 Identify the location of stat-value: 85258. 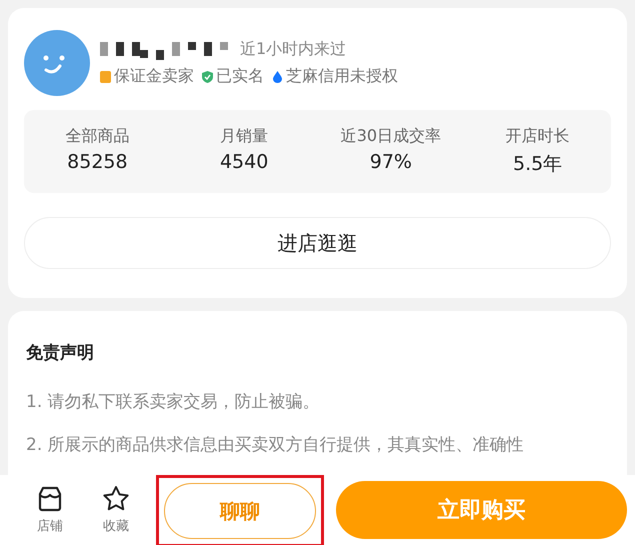
(97, 162).